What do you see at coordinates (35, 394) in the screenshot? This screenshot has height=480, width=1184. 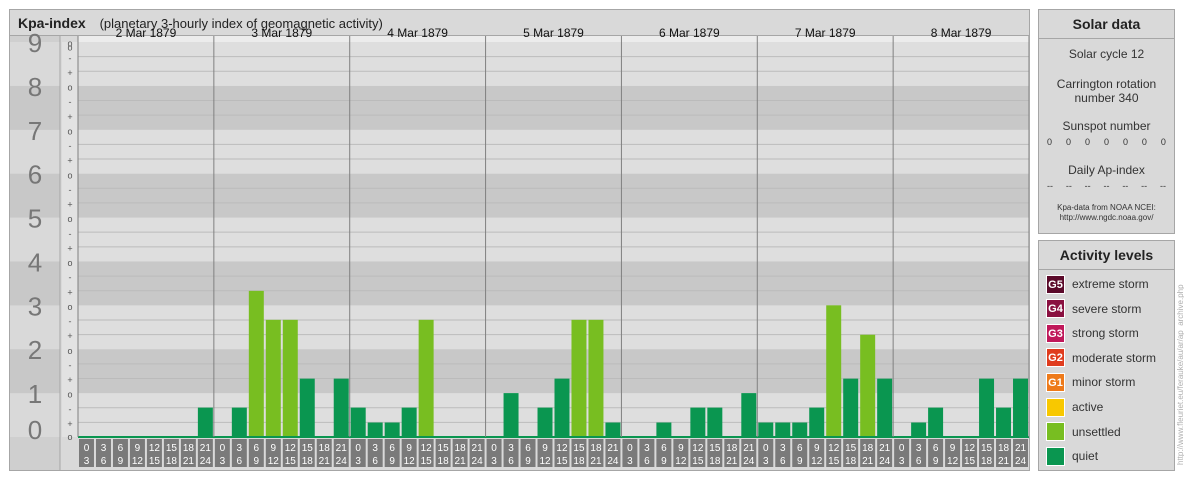 I see `y-tick-label: 1` at bounding box center [35, 394].